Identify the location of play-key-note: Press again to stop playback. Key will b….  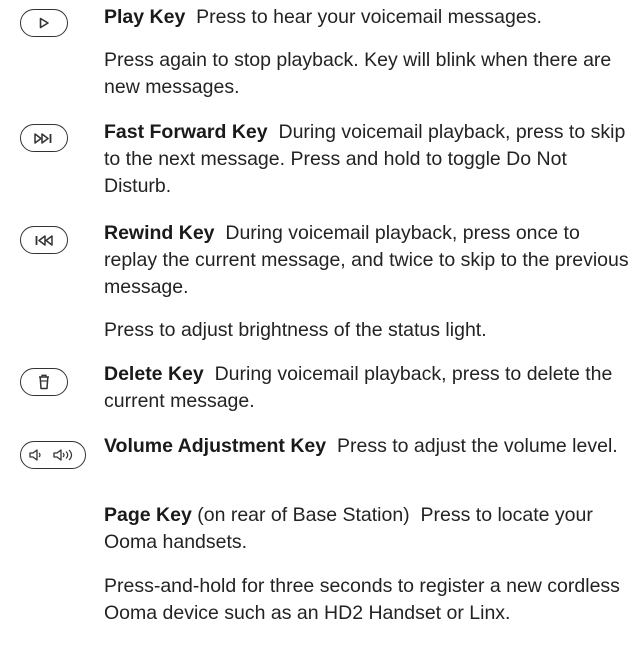
(371, 74).